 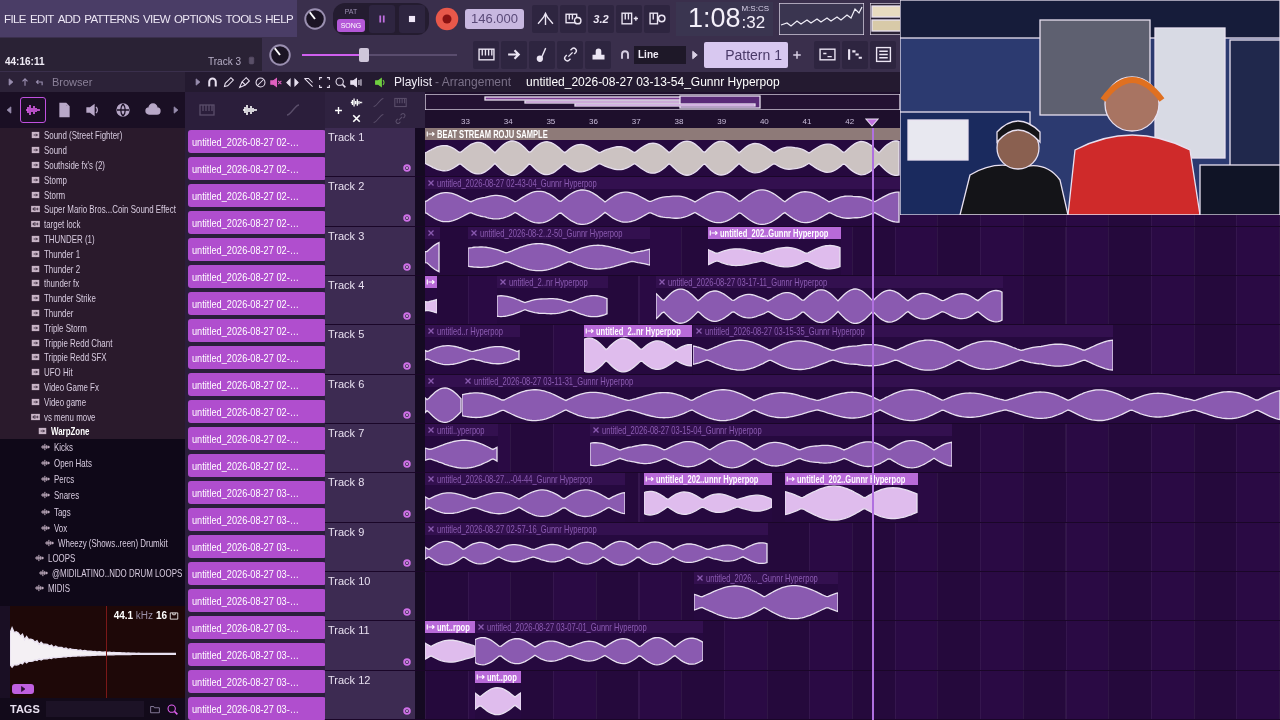 What do you see at coordinates (447, 18) in the screenshot?
I see `record-button` at bounding box center [447, 18].